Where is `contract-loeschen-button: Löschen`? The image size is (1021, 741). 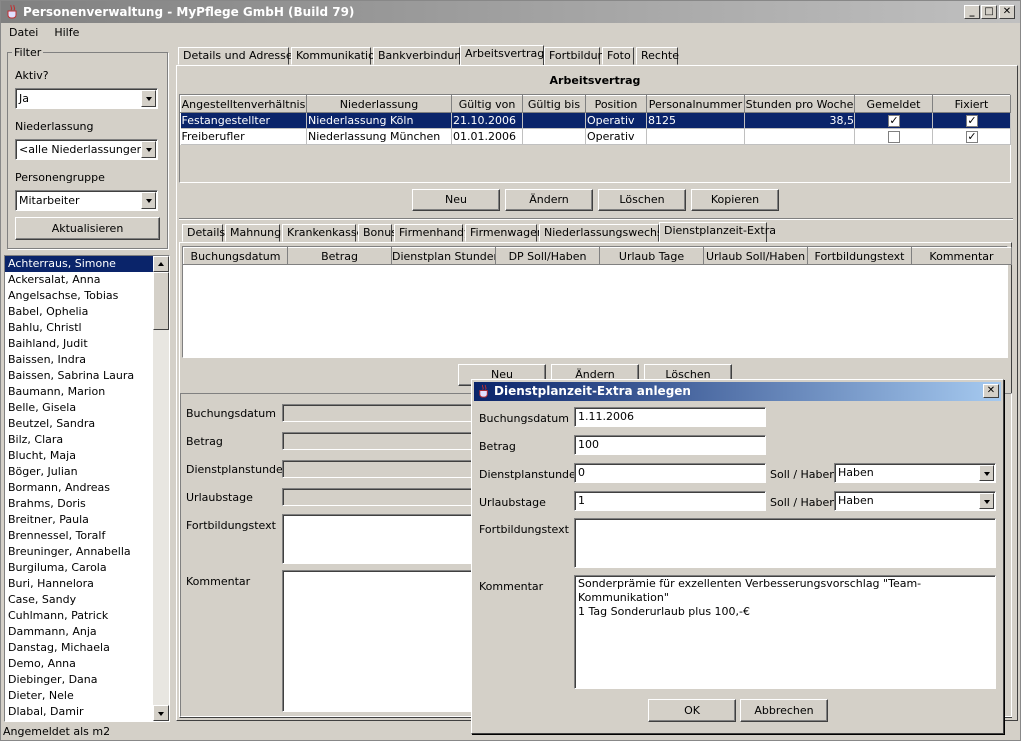 contract-loeschen-button: Löschen is located at coordinates (642, 200).